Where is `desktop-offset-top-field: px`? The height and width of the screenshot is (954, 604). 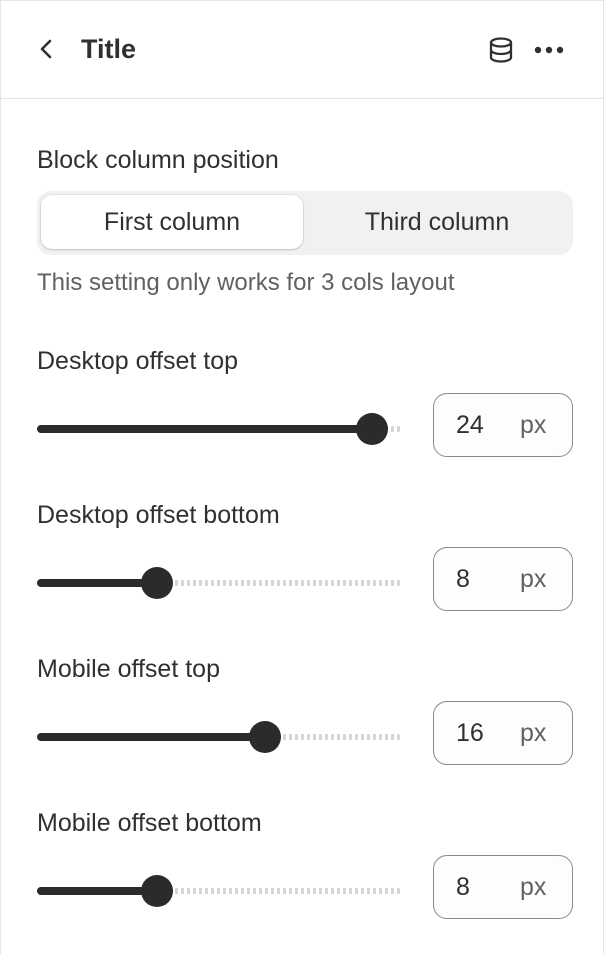 desktop-offset-top-field: px is located at coordinates (503, 425).